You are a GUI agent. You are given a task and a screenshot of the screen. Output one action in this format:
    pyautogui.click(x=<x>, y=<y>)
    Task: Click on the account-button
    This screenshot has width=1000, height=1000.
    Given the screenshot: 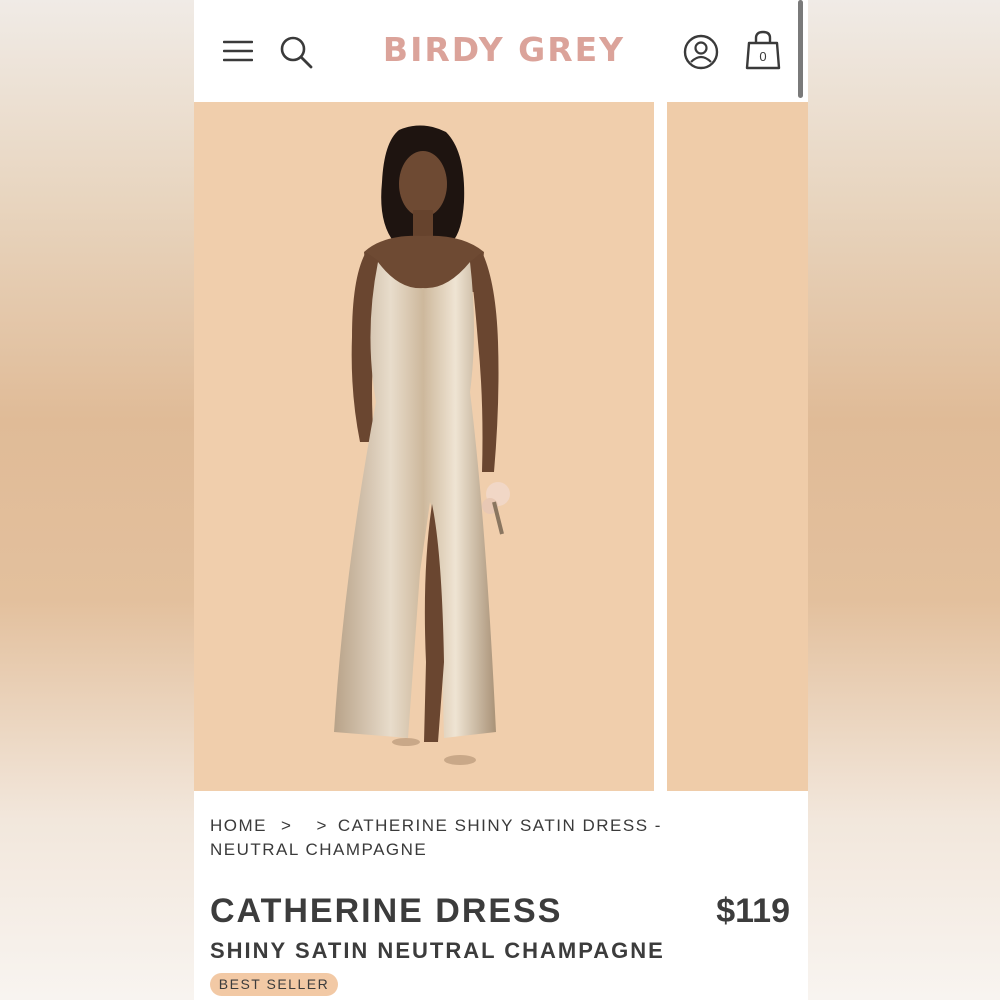 What is the action you would take?
    pyautogui.click(x=701, y=52)
    